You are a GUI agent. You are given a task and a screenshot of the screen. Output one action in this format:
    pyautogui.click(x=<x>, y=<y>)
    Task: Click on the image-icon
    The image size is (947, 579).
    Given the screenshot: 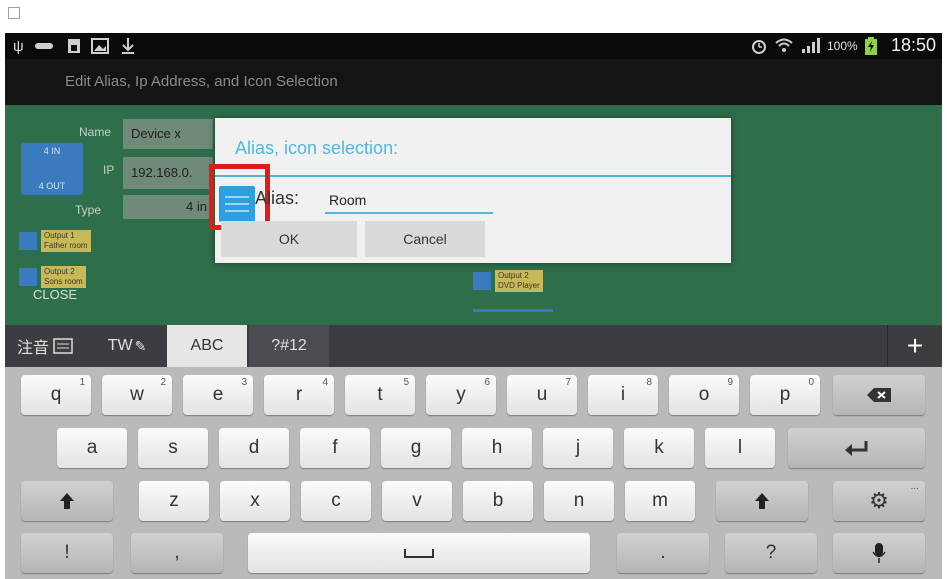 What is the action you would take?
    pyautogui.click(x=100, y=46)
    